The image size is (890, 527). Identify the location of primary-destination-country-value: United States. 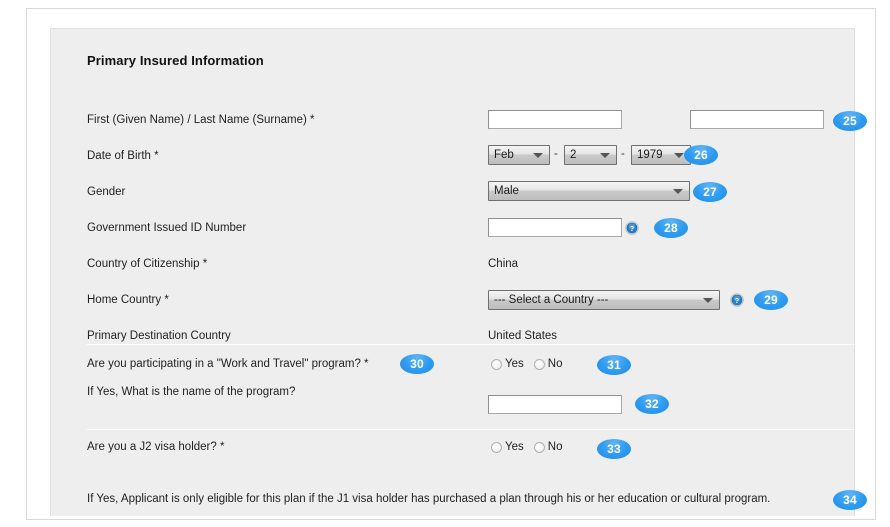
(523, 336).